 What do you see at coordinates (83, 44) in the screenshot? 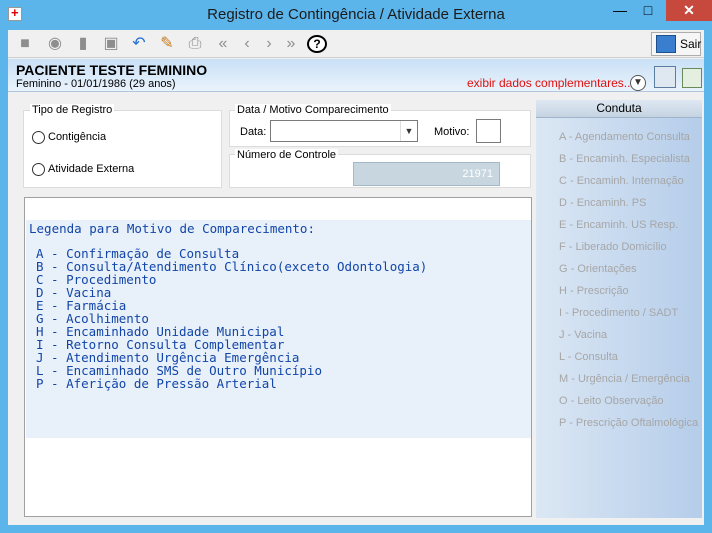
I see `eraser-icon: ▮` at bounding box center [83, 44].